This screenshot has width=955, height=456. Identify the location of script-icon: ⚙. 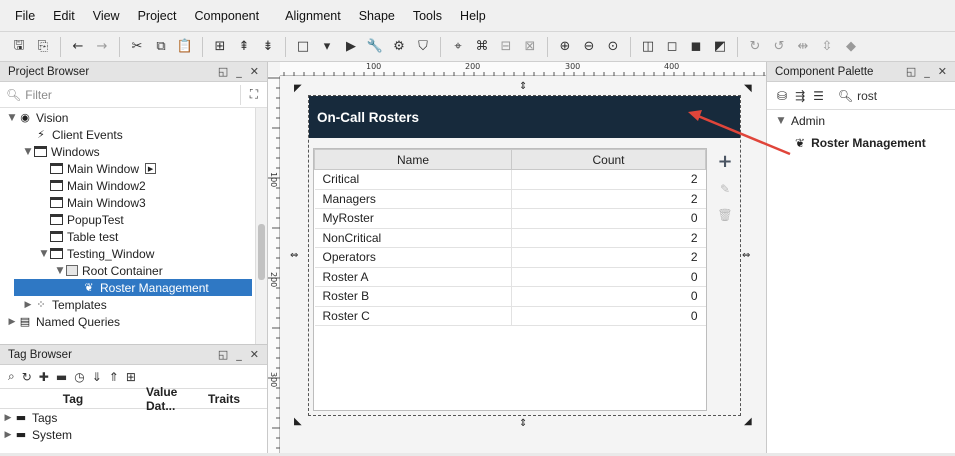
(399, 47).